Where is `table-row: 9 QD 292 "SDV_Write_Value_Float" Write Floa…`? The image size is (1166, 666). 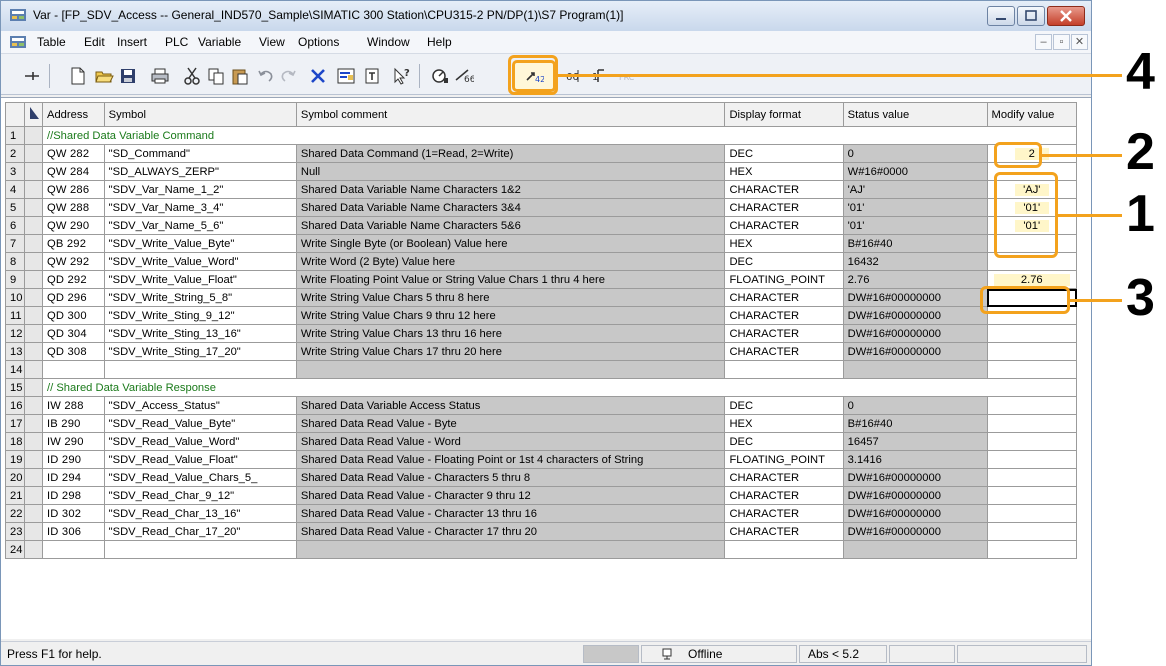
table-row: 9 QD 292 "SDV_Write_Value_Float" Write Floa… is located at coordinates (541, 279).